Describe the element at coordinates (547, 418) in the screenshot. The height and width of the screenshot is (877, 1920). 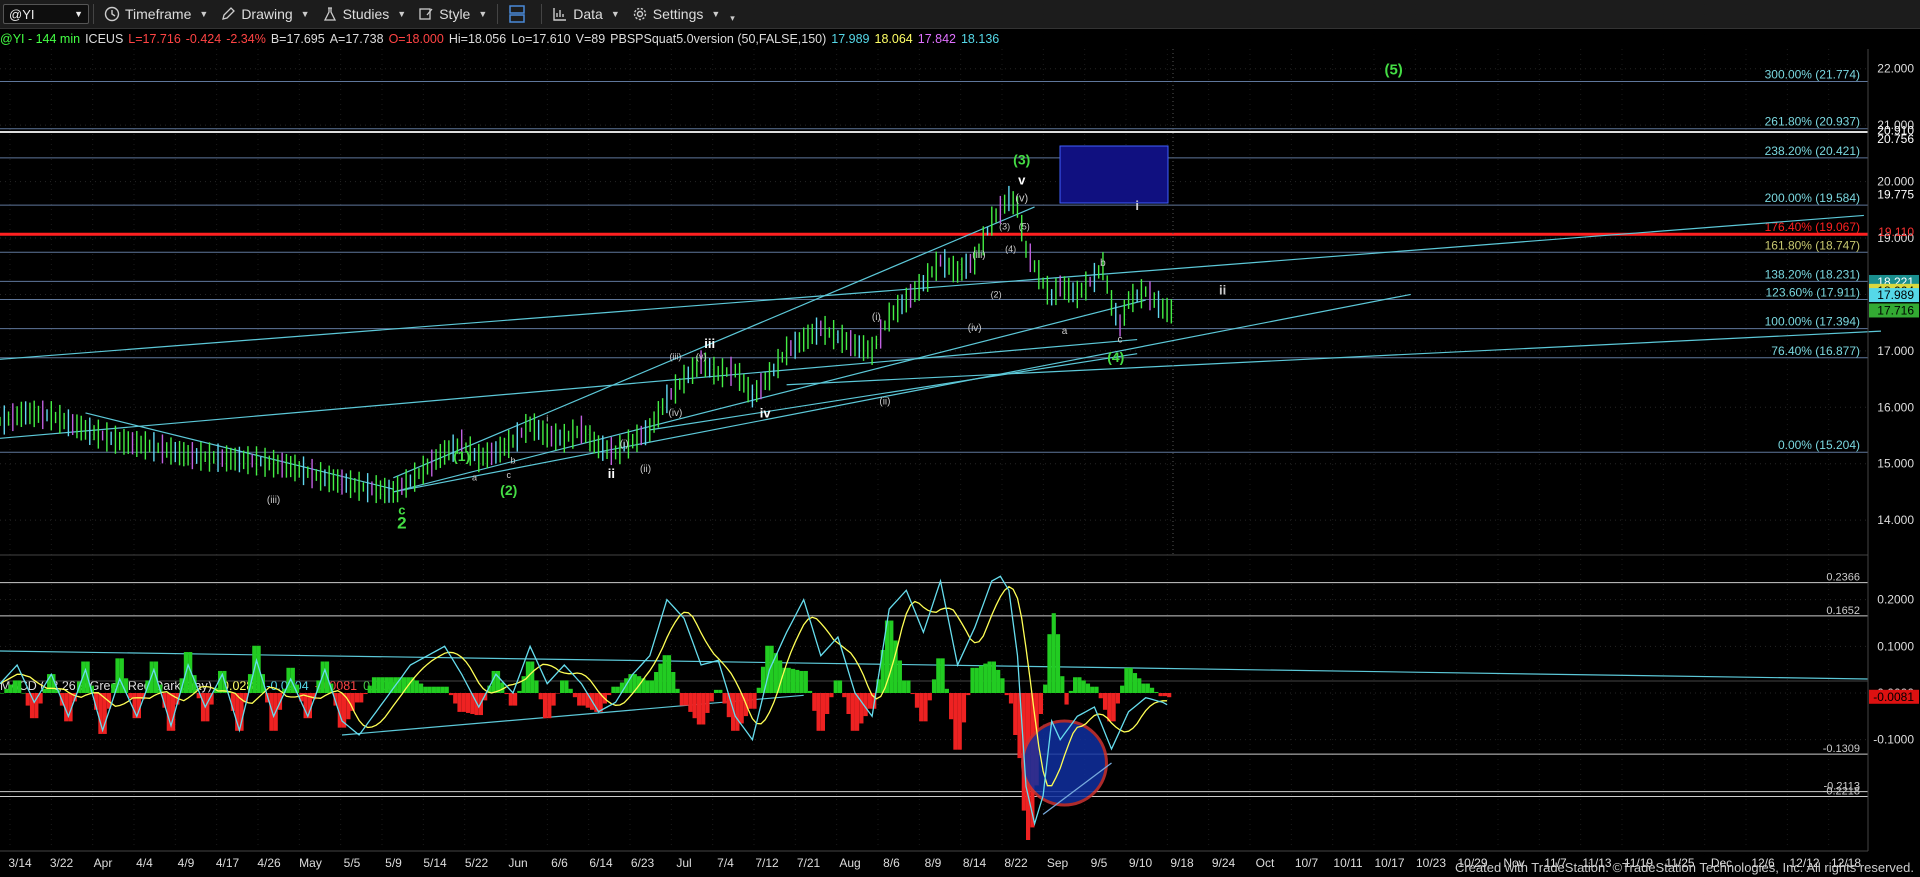
I see `wave-label: i` at that location.